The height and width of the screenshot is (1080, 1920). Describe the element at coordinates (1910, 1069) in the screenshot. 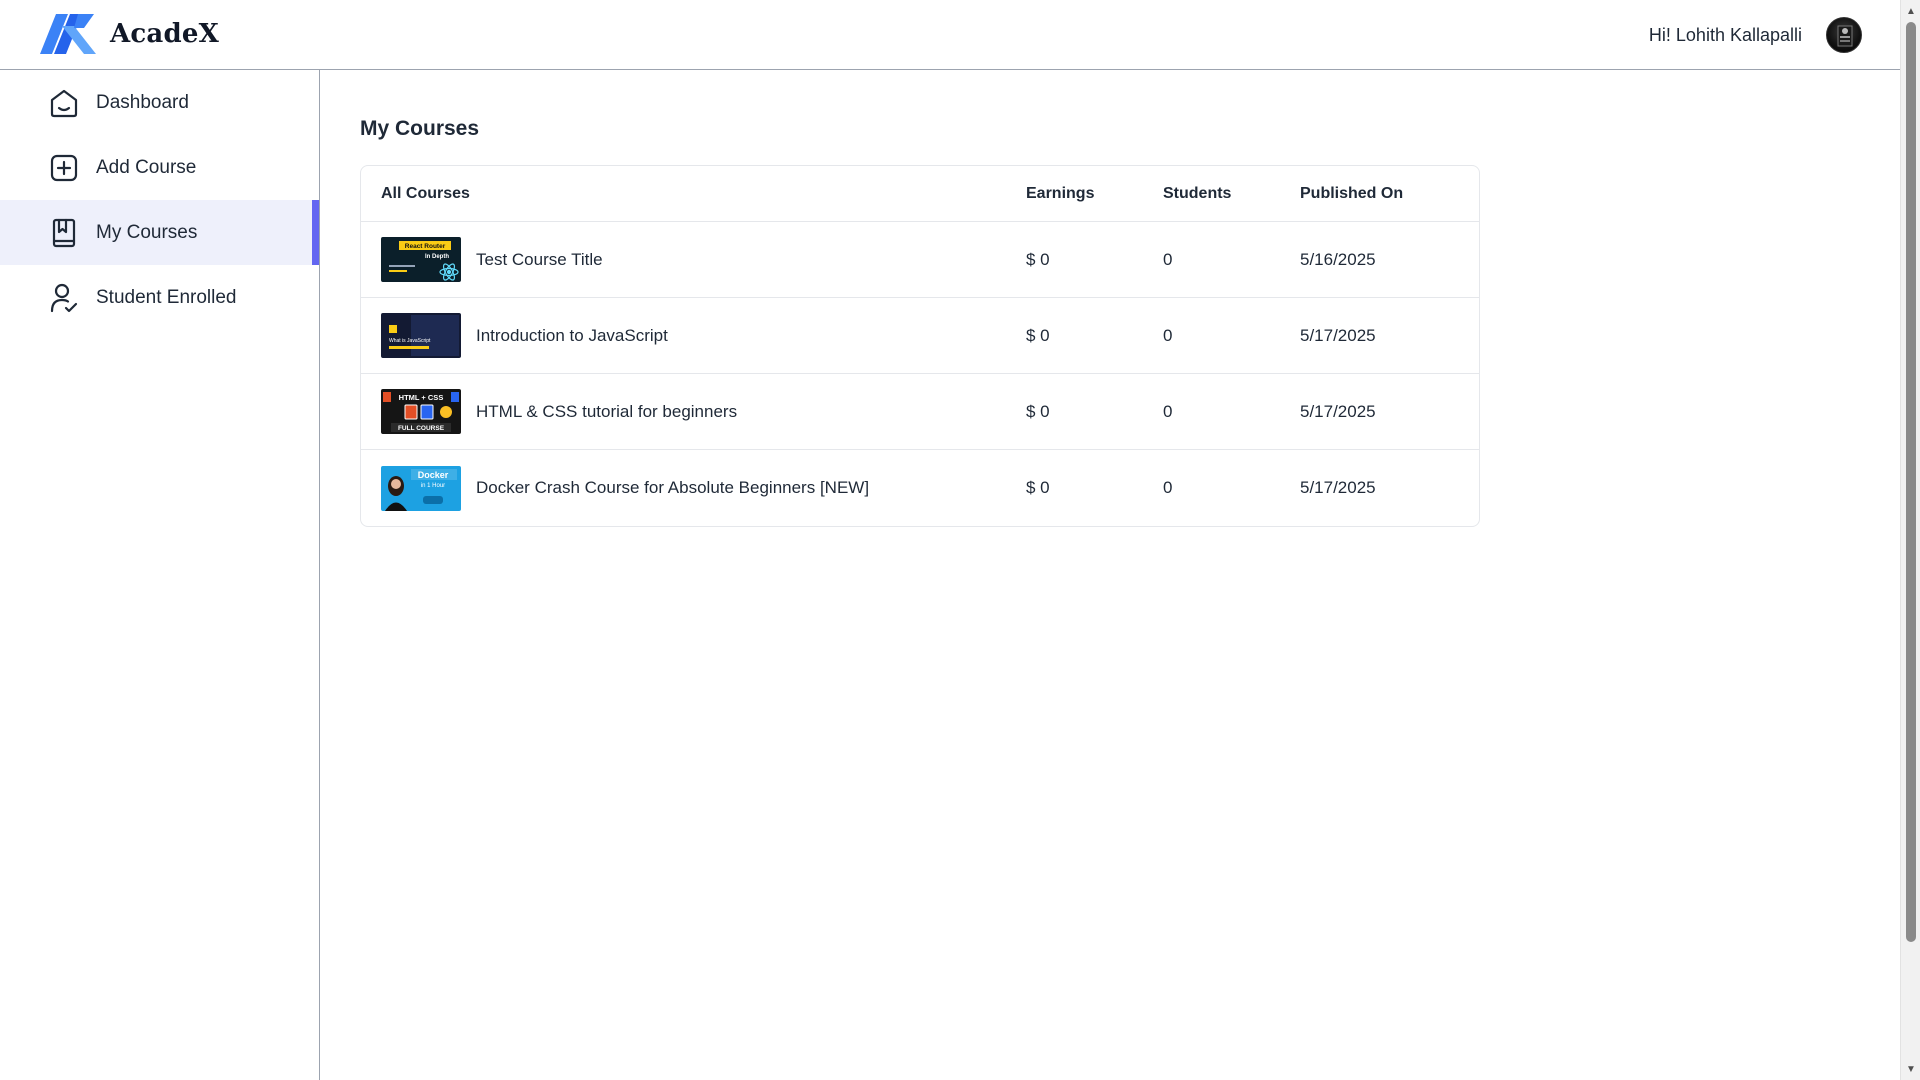

I see `scroll-down-arrow-icon: ▼` at that location.